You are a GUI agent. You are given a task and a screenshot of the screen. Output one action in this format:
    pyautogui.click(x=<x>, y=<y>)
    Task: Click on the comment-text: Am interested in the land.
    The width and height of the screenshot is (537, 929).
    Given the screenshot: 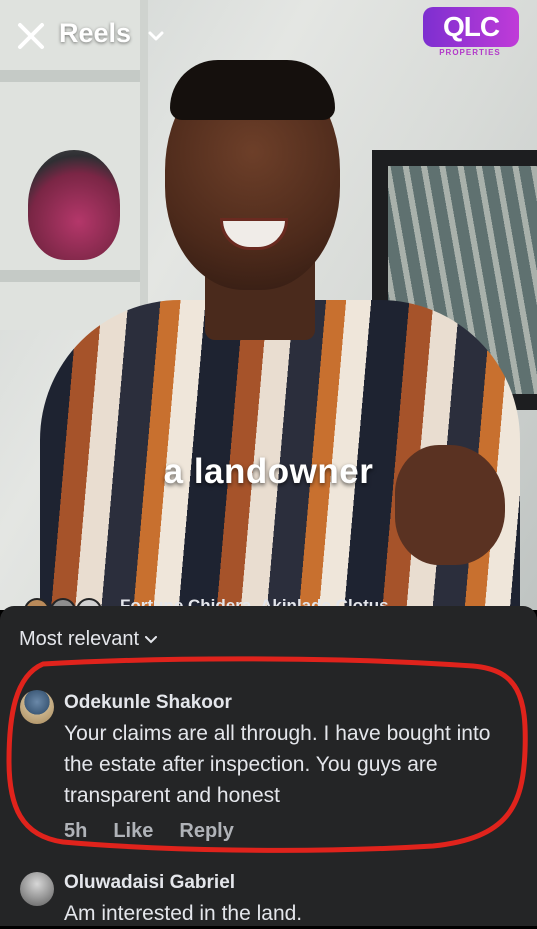 What is the action you would take?
    pyautogui.click(x=183, y=913)
    